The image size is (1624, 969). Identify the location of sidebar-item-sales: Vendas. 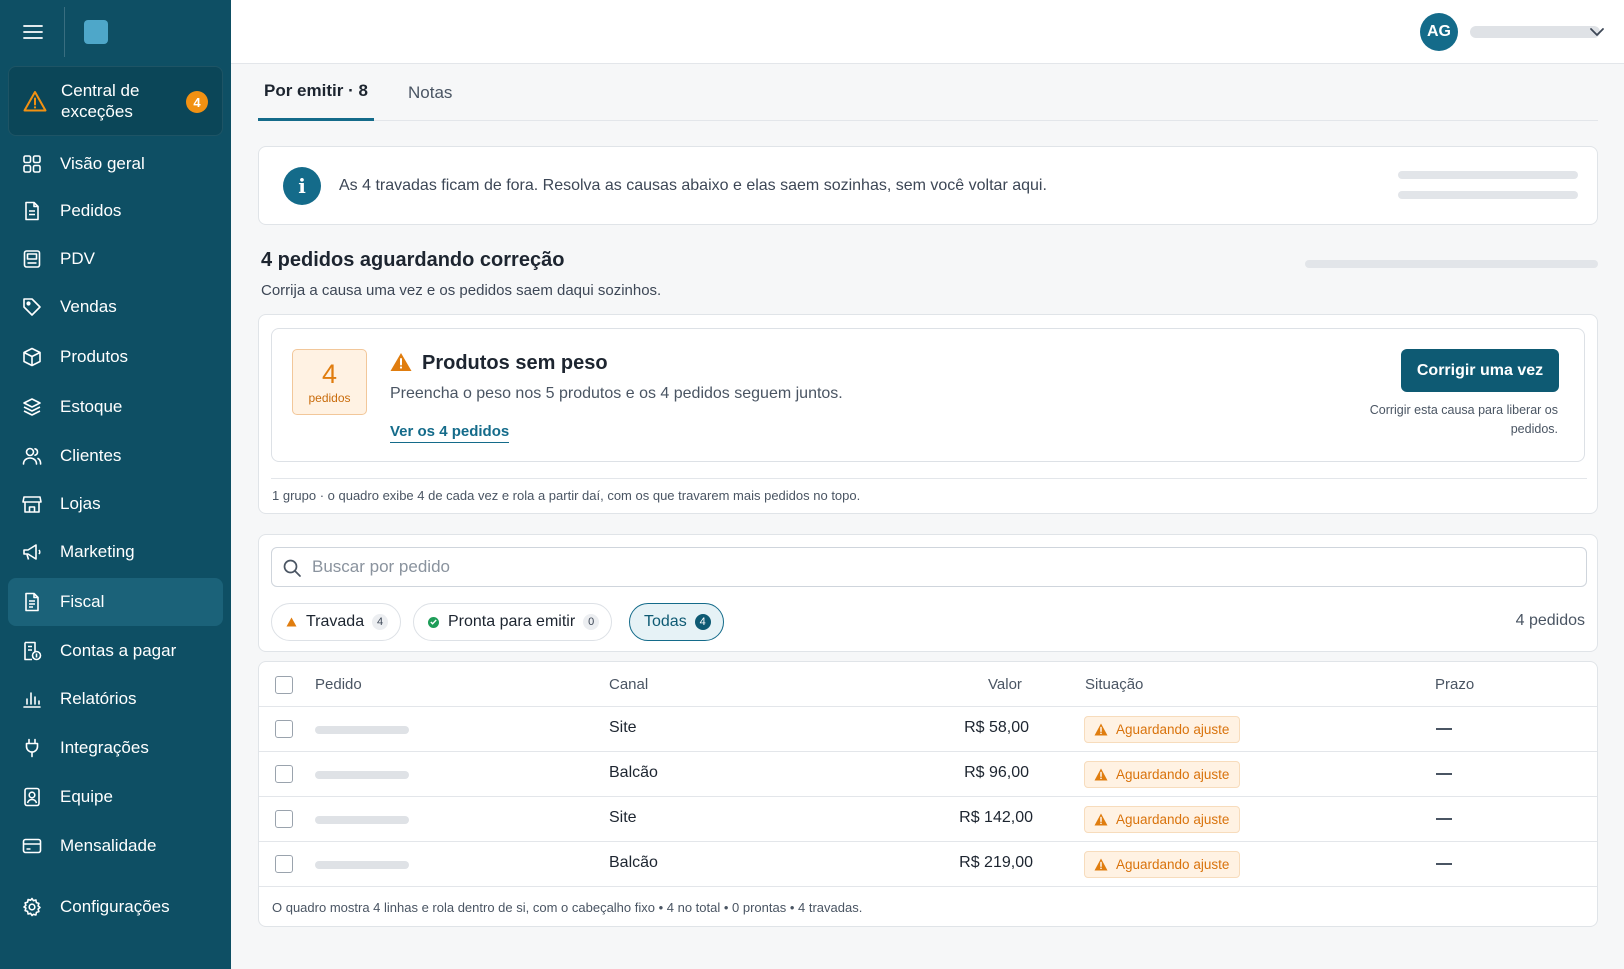
(115, 307).